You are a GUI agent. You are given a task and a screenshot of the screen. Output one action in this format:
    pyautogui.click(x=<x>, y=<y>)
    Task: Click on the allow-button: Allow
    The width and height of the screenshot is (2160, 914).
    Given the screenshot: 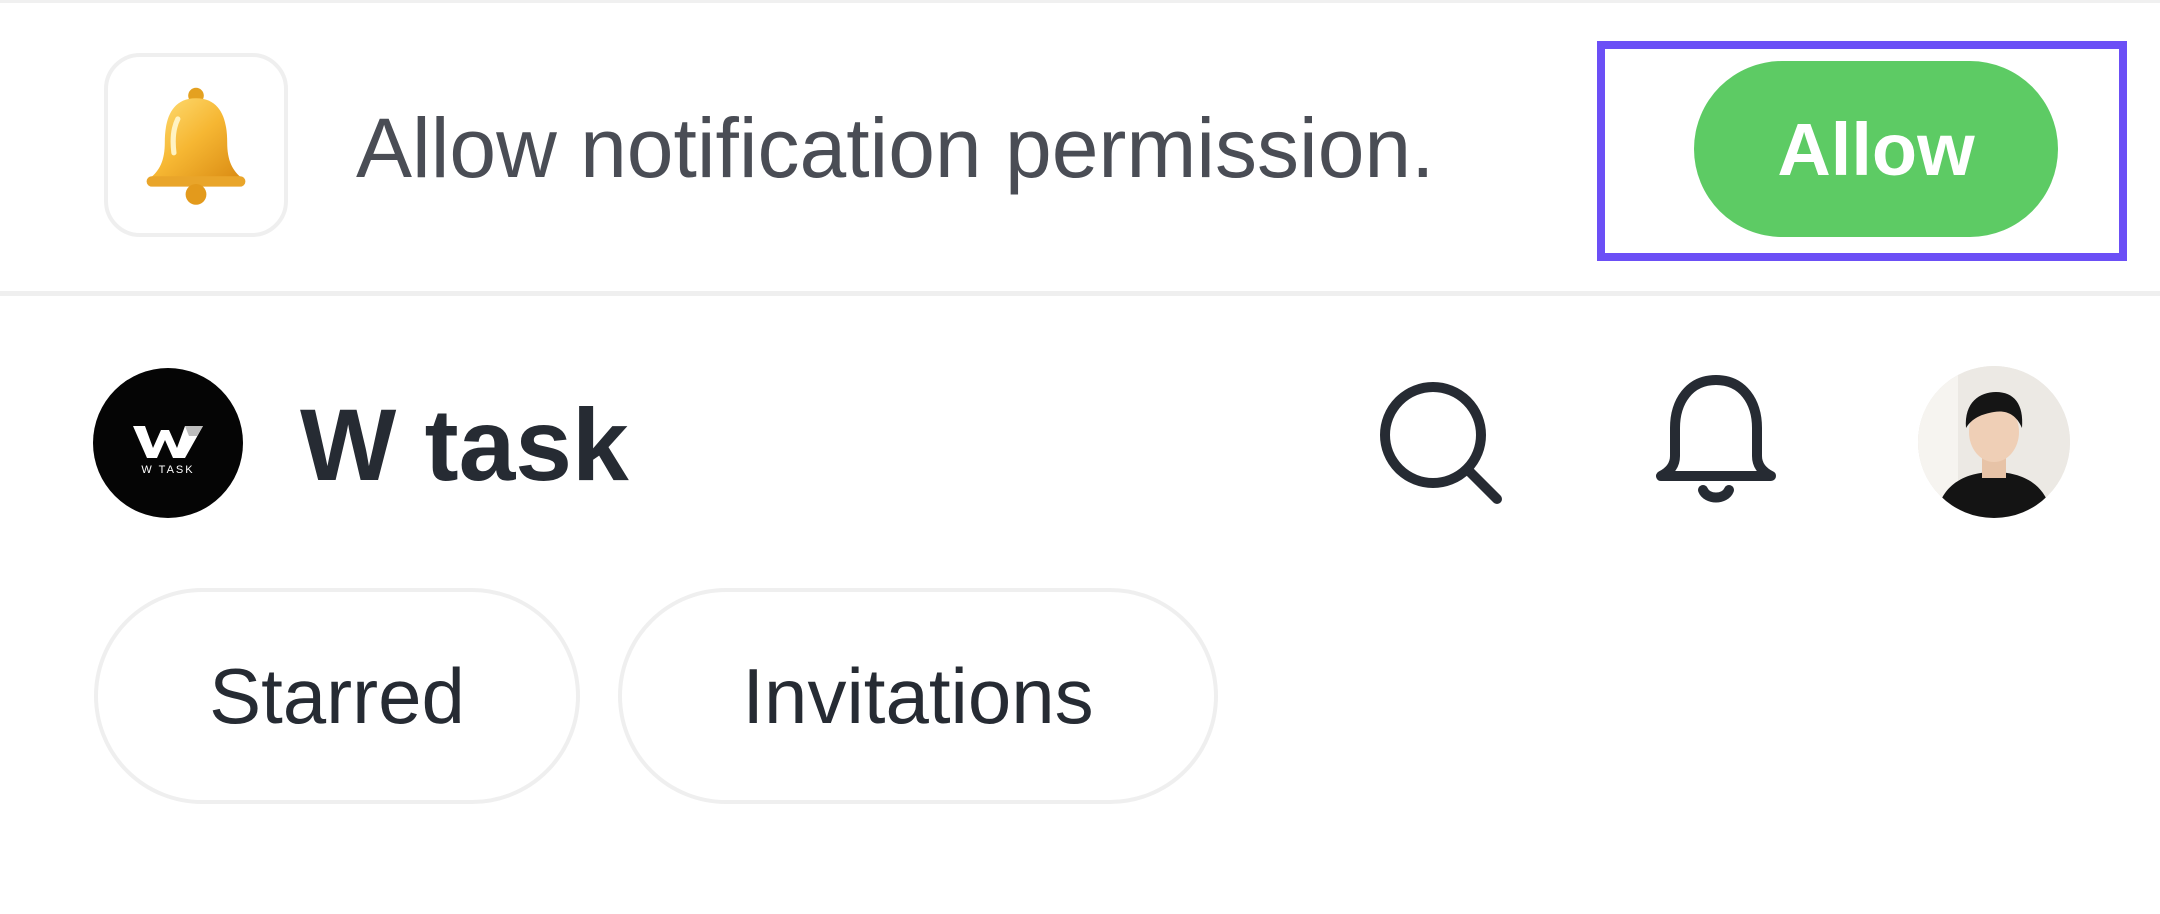 What is the action you would take?
    pyautogui.click(x=1876, y=149)
    